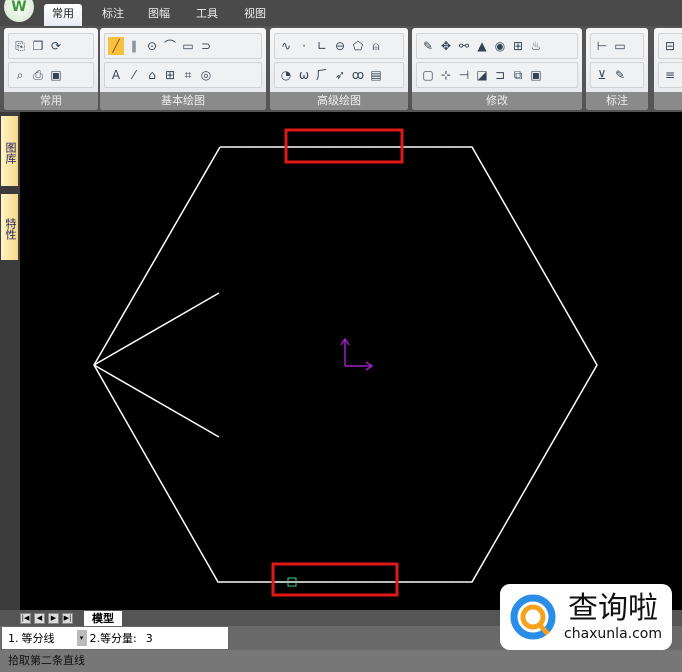  I want to click on tool-icon: ⊣, so click(464, 75).